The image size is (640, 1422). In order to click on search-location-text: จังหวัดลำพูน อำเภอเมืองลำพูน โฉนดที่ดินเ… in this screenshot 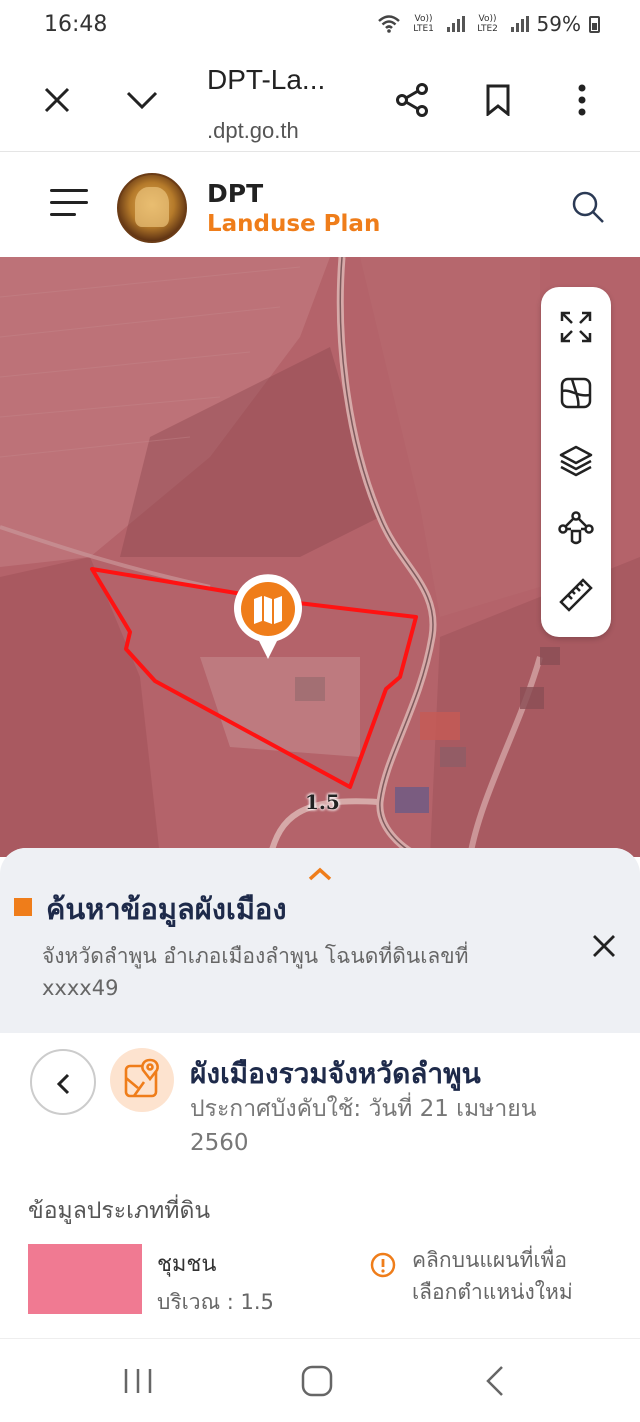, I will do `click(255, 972)`.